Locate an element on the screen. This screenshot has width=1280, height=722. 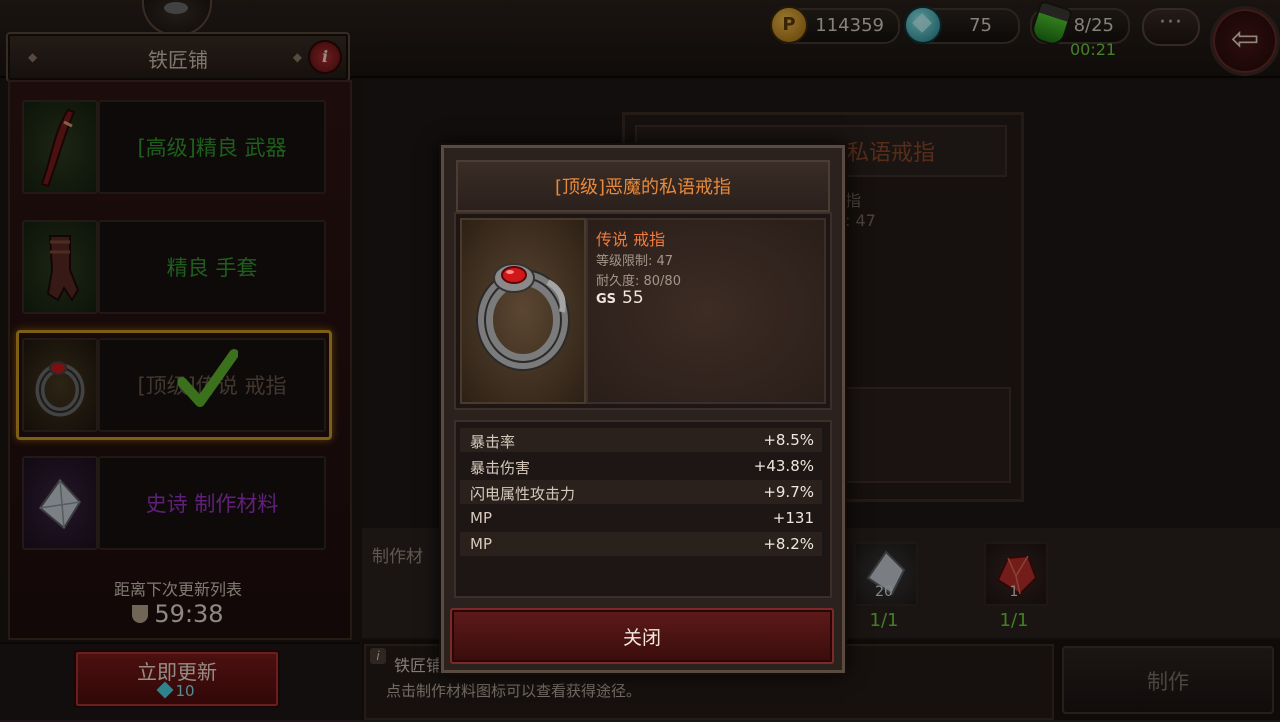
stat-value: +8.2% is located at coordinates (788, 544).